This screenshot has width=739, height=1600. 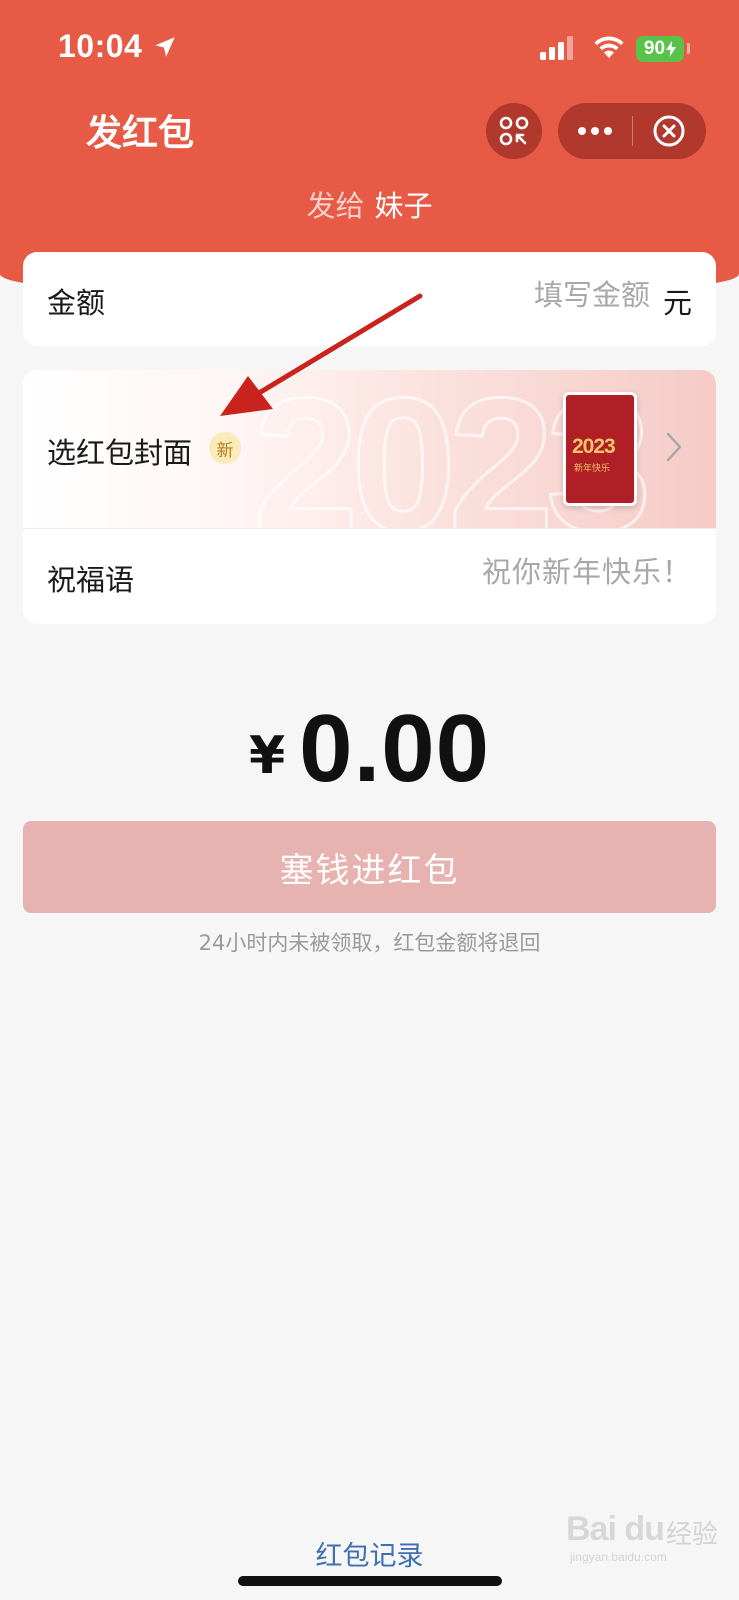 I want to click on recipient-prefix: 发给, so click(x=335, y=206).